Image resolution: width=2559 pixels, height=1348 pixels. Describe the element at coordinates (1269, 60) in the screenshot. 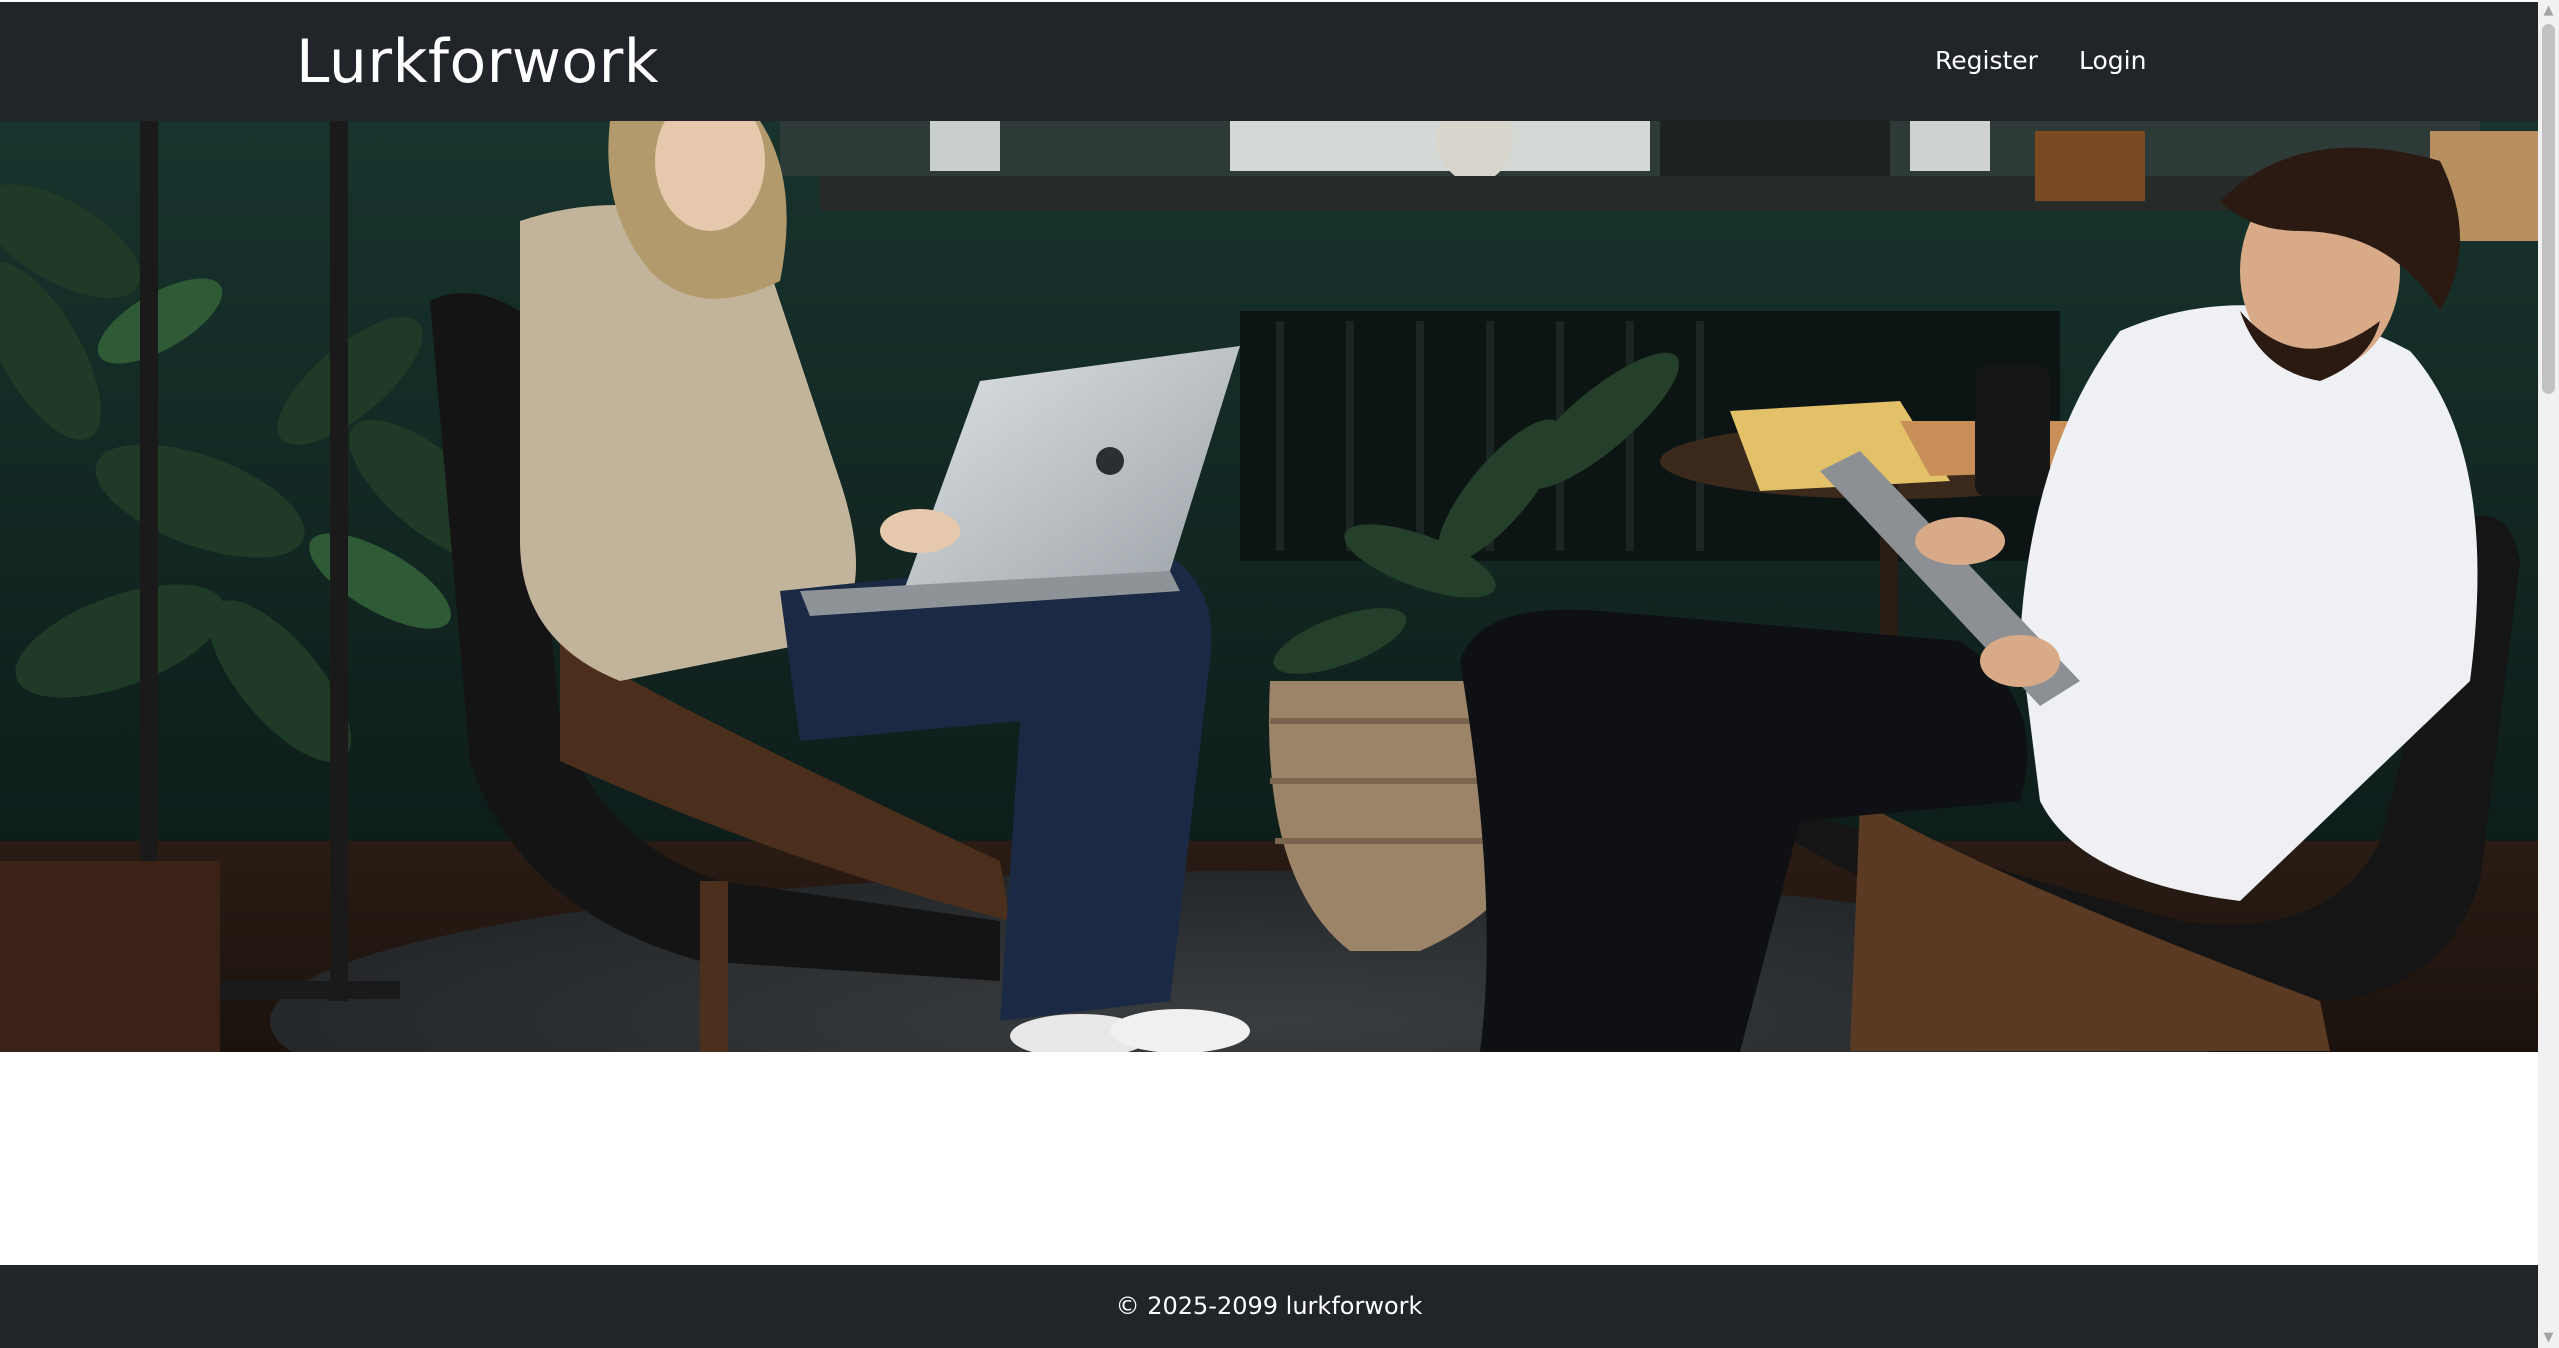

I see `top-navbar: Lurkforwork Register Login` at that location.